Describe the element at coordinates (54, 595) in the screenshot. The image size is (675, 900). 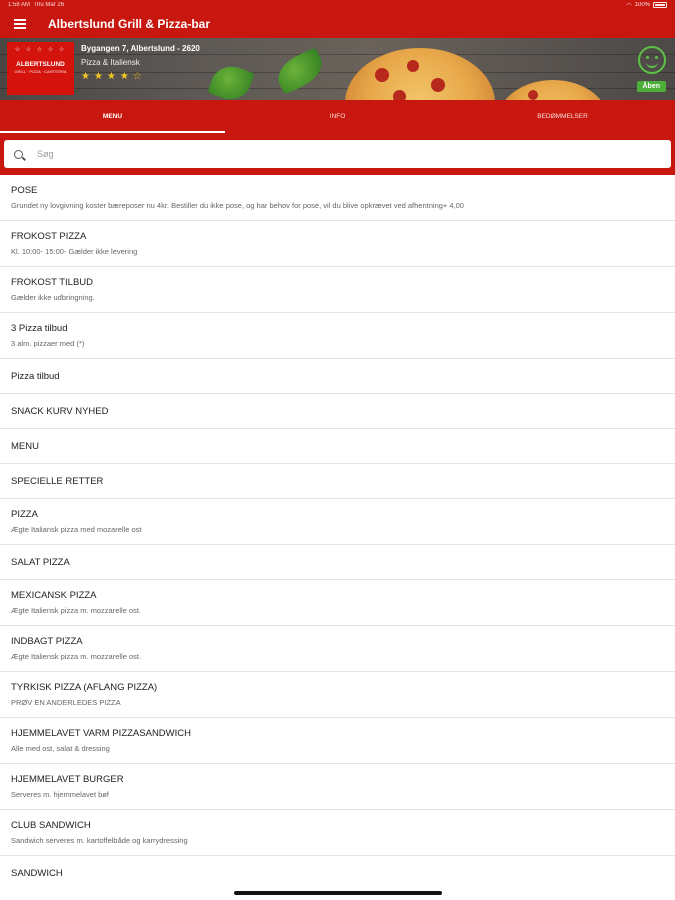
I see `item-title: MEXICANSK PIZZA` at that location.